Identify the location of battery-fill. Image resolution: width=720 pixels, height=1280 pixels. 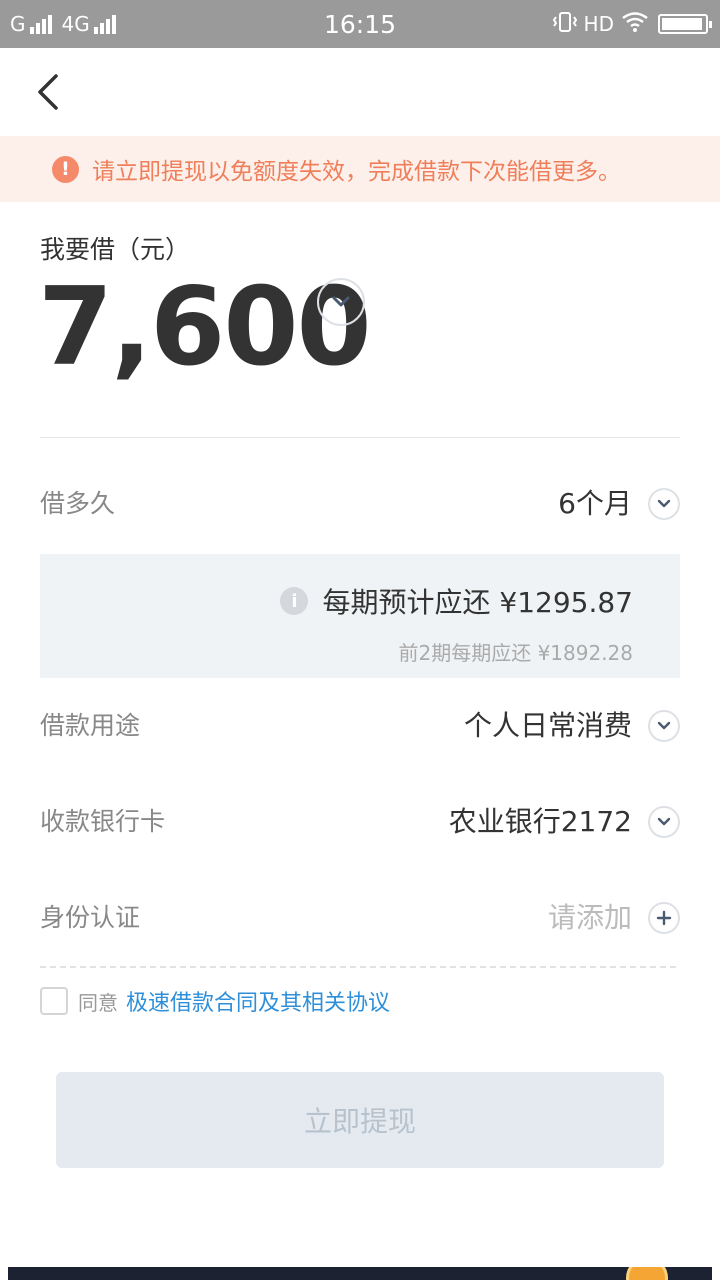
(682, 24).